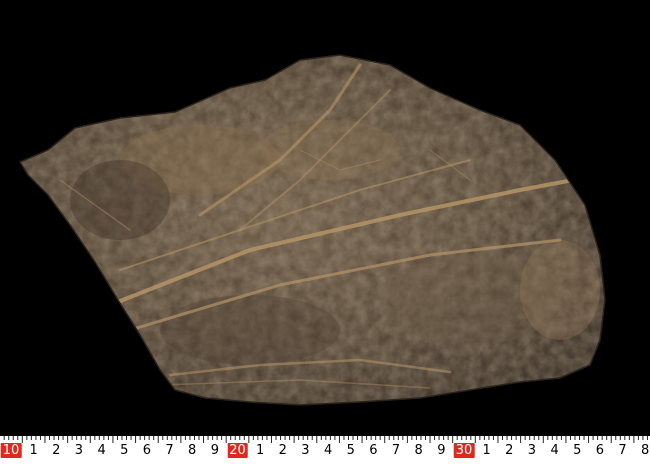 The height and width of the screenshot is (464, 650). What do you see at coordinates (11, 450) in the screenshot?
I see `ruler-label: 10` at bounding box center [11, 450].